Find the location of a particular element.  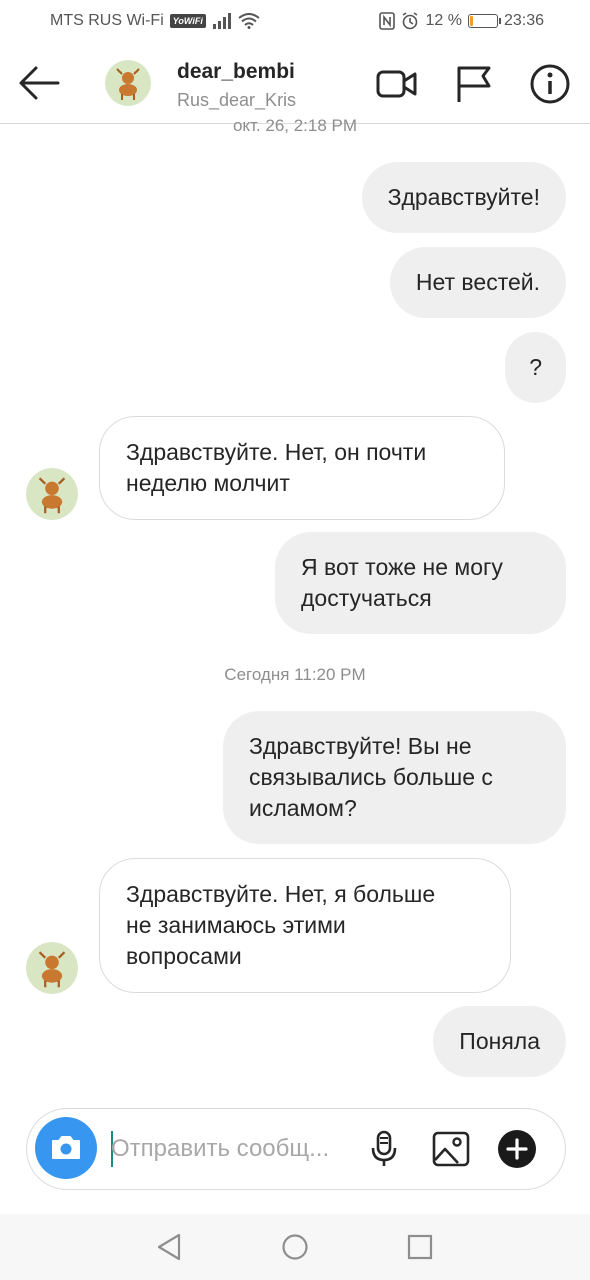

alarm-icon is located at coordinates (410, 21).